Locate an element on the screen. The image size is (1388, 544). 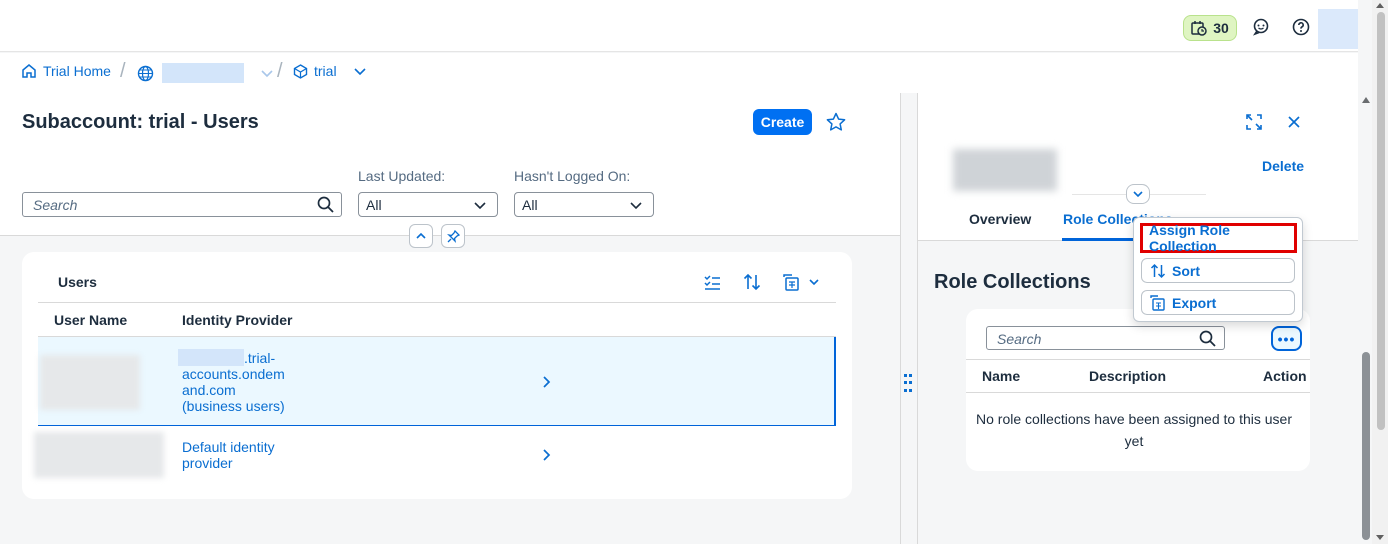
close-icon is located at coordinates (1294, 122).